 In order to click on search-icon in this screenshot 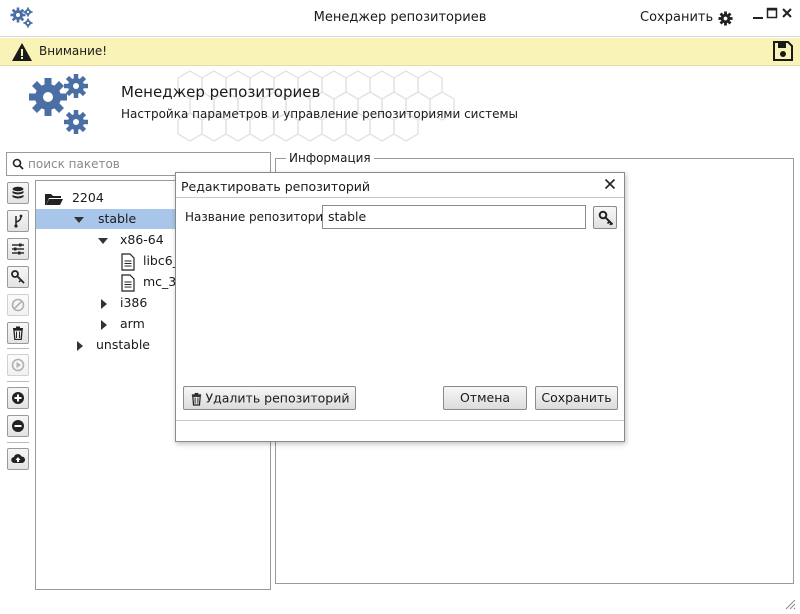, I will do `click(18, 164)`.